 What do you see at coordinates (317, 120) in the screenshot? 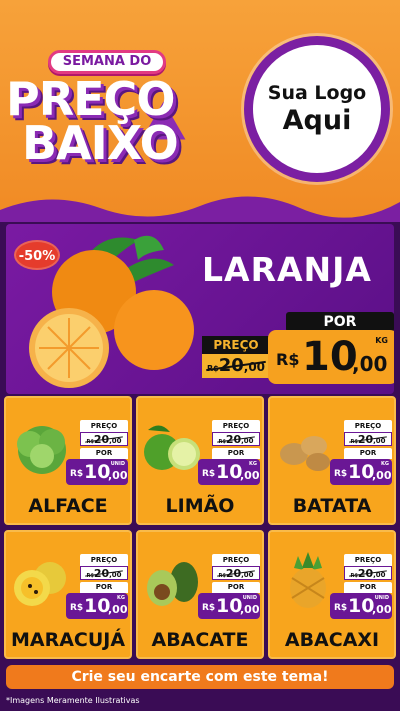
I see `logo-text-line2: Aqui` at bounding box center [317, 120].